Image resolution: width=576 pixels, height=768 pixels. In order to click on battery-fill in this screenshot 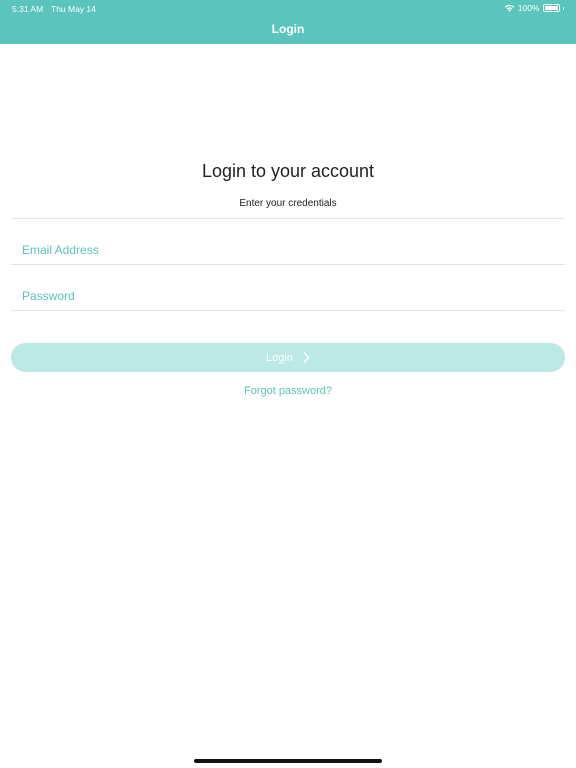, I will do `click(551, 8)`.